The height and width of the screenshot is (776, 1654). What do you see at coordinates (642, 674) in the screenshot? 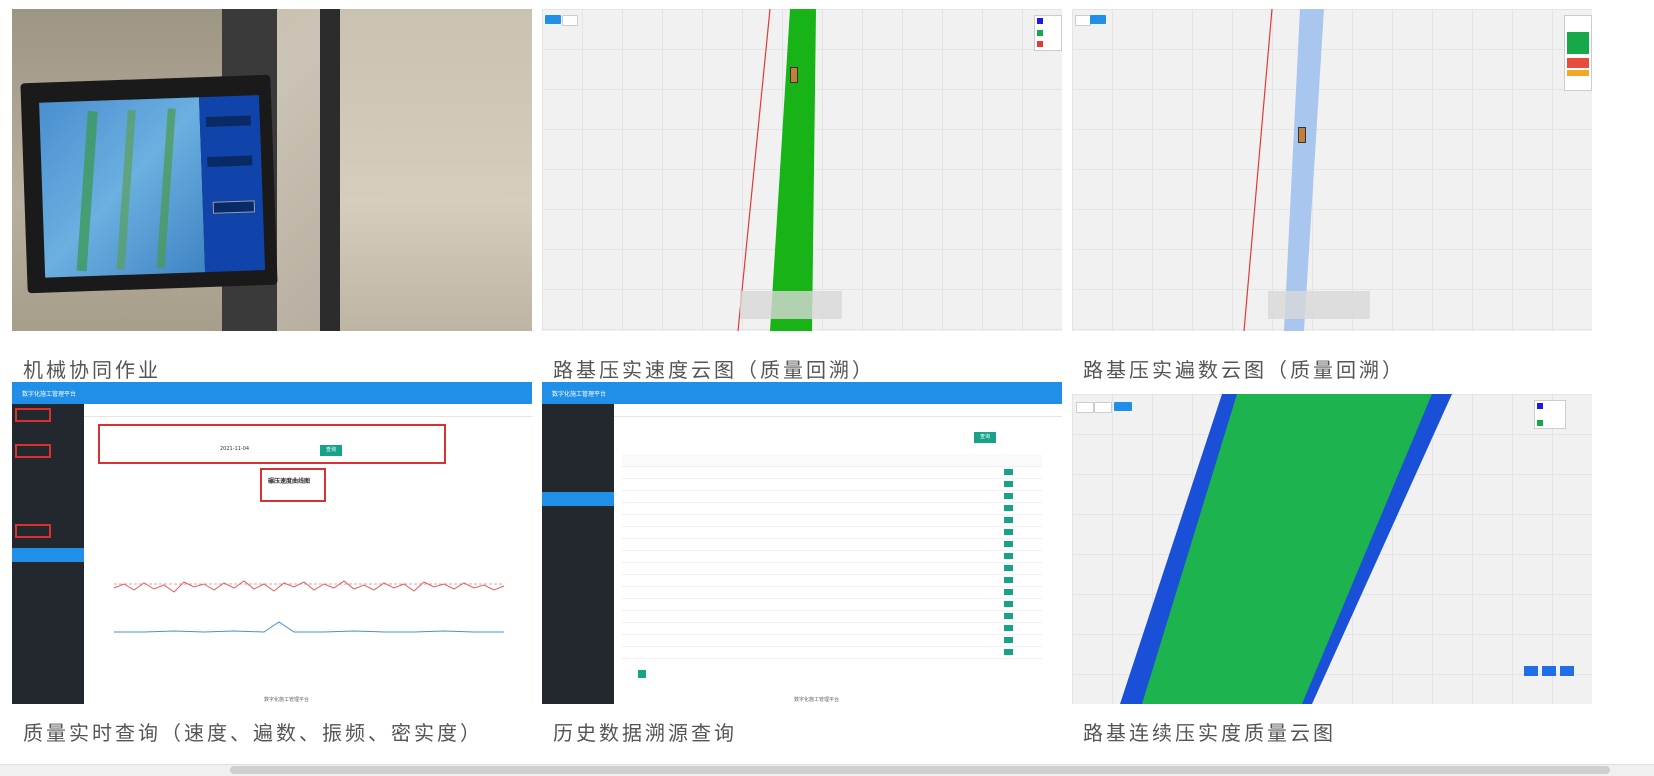
I see `pagination-active` at bounding box center [642, 674].